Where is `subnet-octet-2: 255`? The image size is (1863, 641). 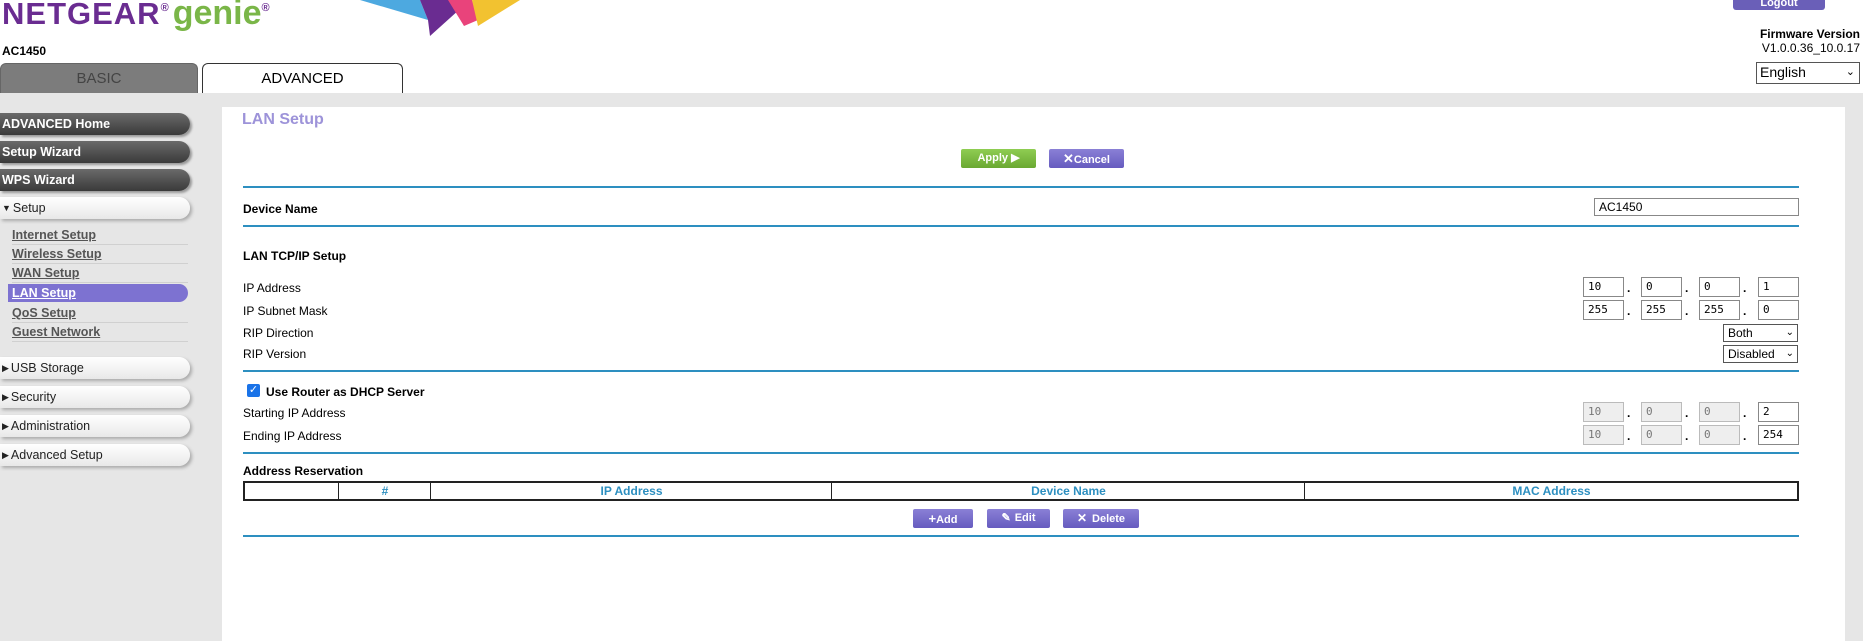
subnet-octet-2: 255 is located at coordinates (1661, 310).